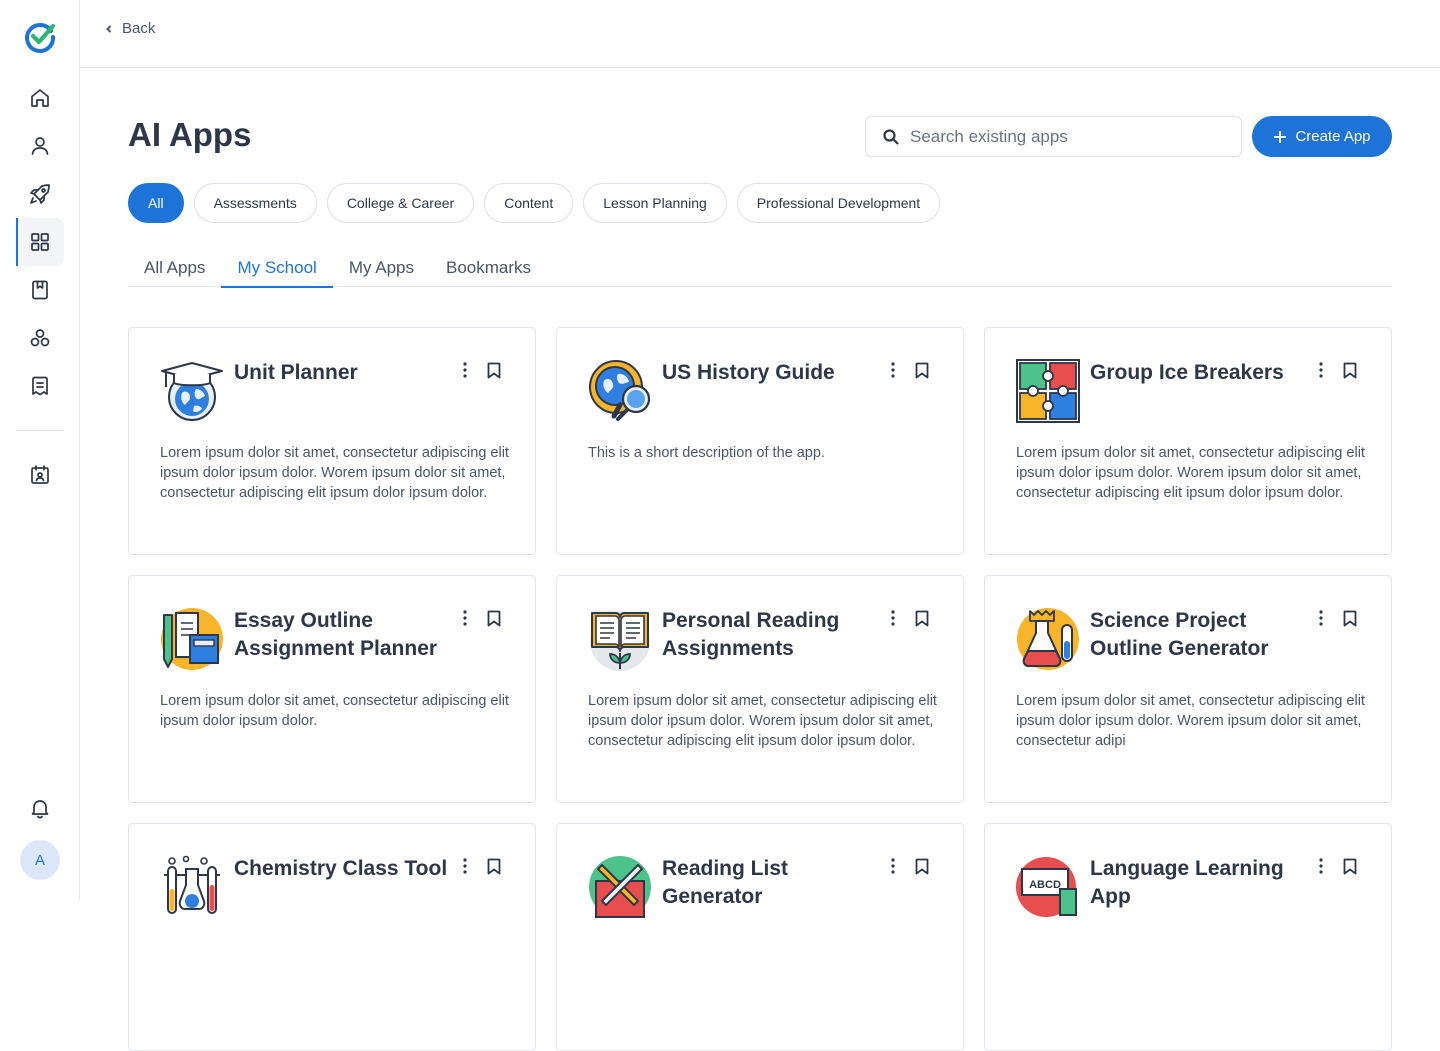 This screenshot has height=1051, width=1440. I want to click on community-icon, so click(40, 338).